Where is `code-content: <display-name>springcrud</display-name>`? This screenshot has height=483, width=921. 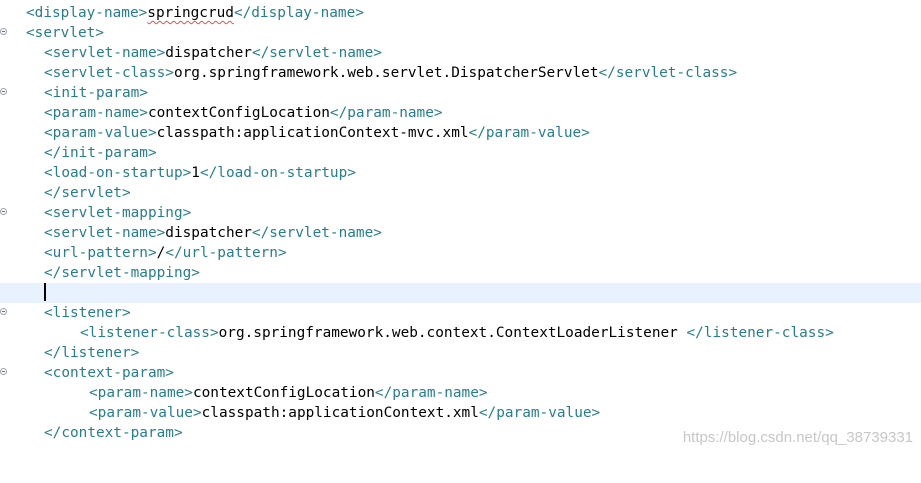 code-content: <display-name>springcrud</display-name> is located at coordinates (195, 13).